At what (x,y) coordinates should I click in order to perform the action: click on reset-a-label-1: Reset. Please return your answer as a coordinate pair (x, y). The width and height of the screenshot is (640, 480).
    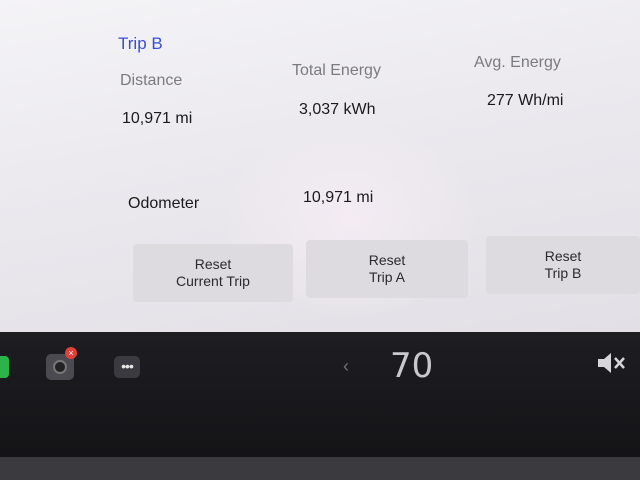
    Looking at the image, I should click on (387, 260).